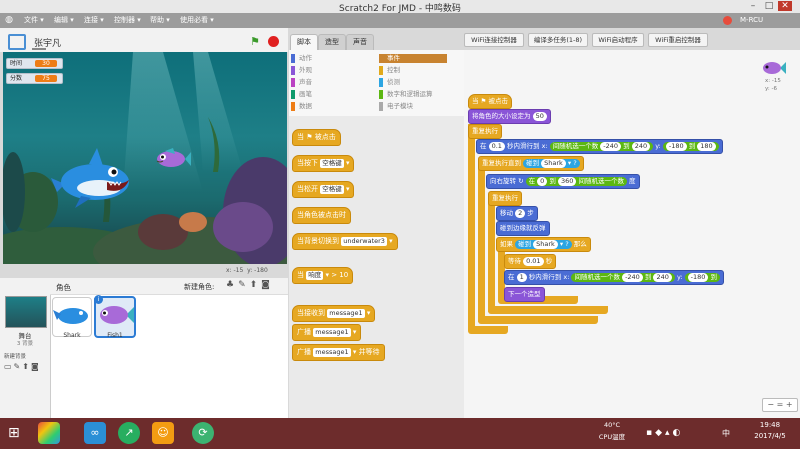 Image resolution: width=800 pixels, height=449 pixels. What do you see at coordinates (664, 433) in the screenshot?
I see `tray-icons: ▪◆▴◐` at bounding box center [664, 433].